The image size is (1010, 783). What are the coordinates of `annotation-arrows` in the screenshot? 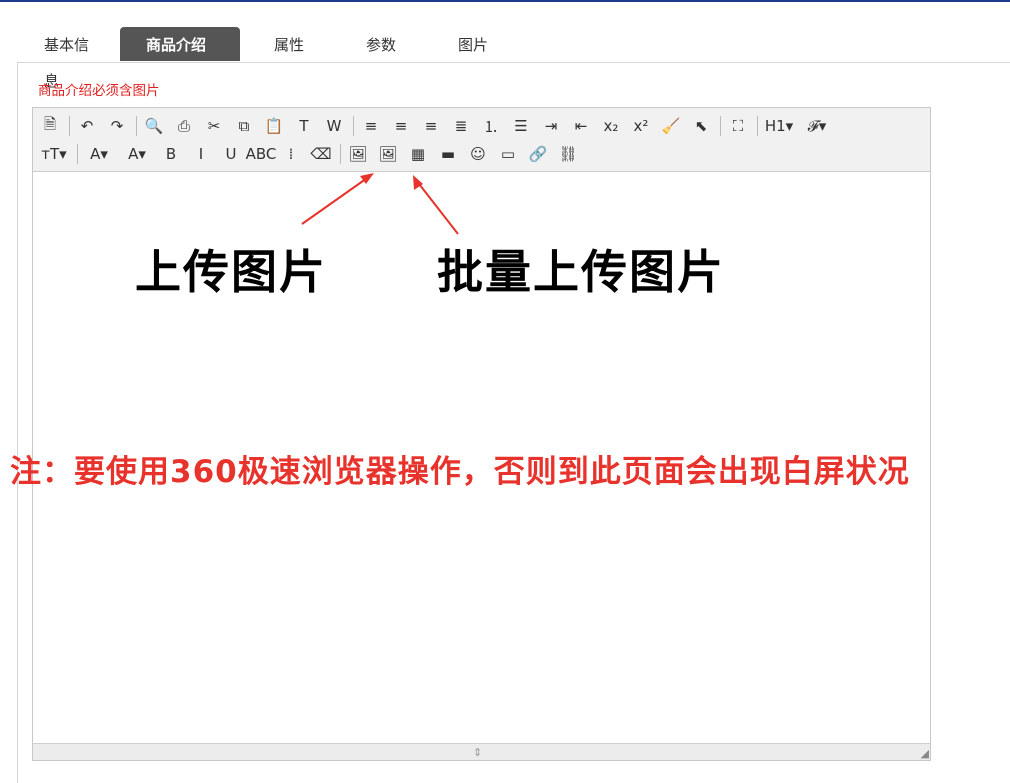 It's located at (380, 204).